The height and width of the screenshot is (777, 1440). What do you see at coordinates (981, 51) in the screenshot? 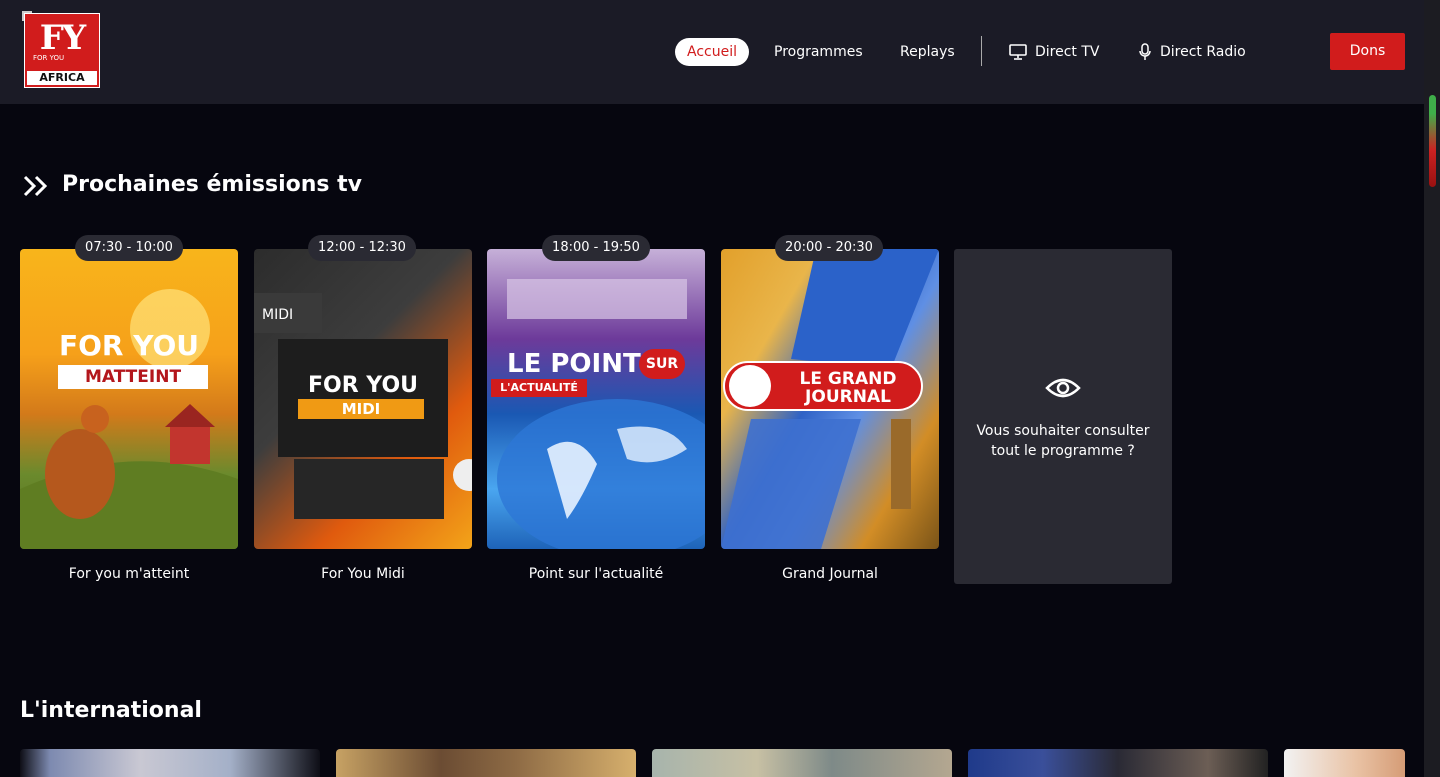
I see `nav-divider` at bounding box center [981, 51].